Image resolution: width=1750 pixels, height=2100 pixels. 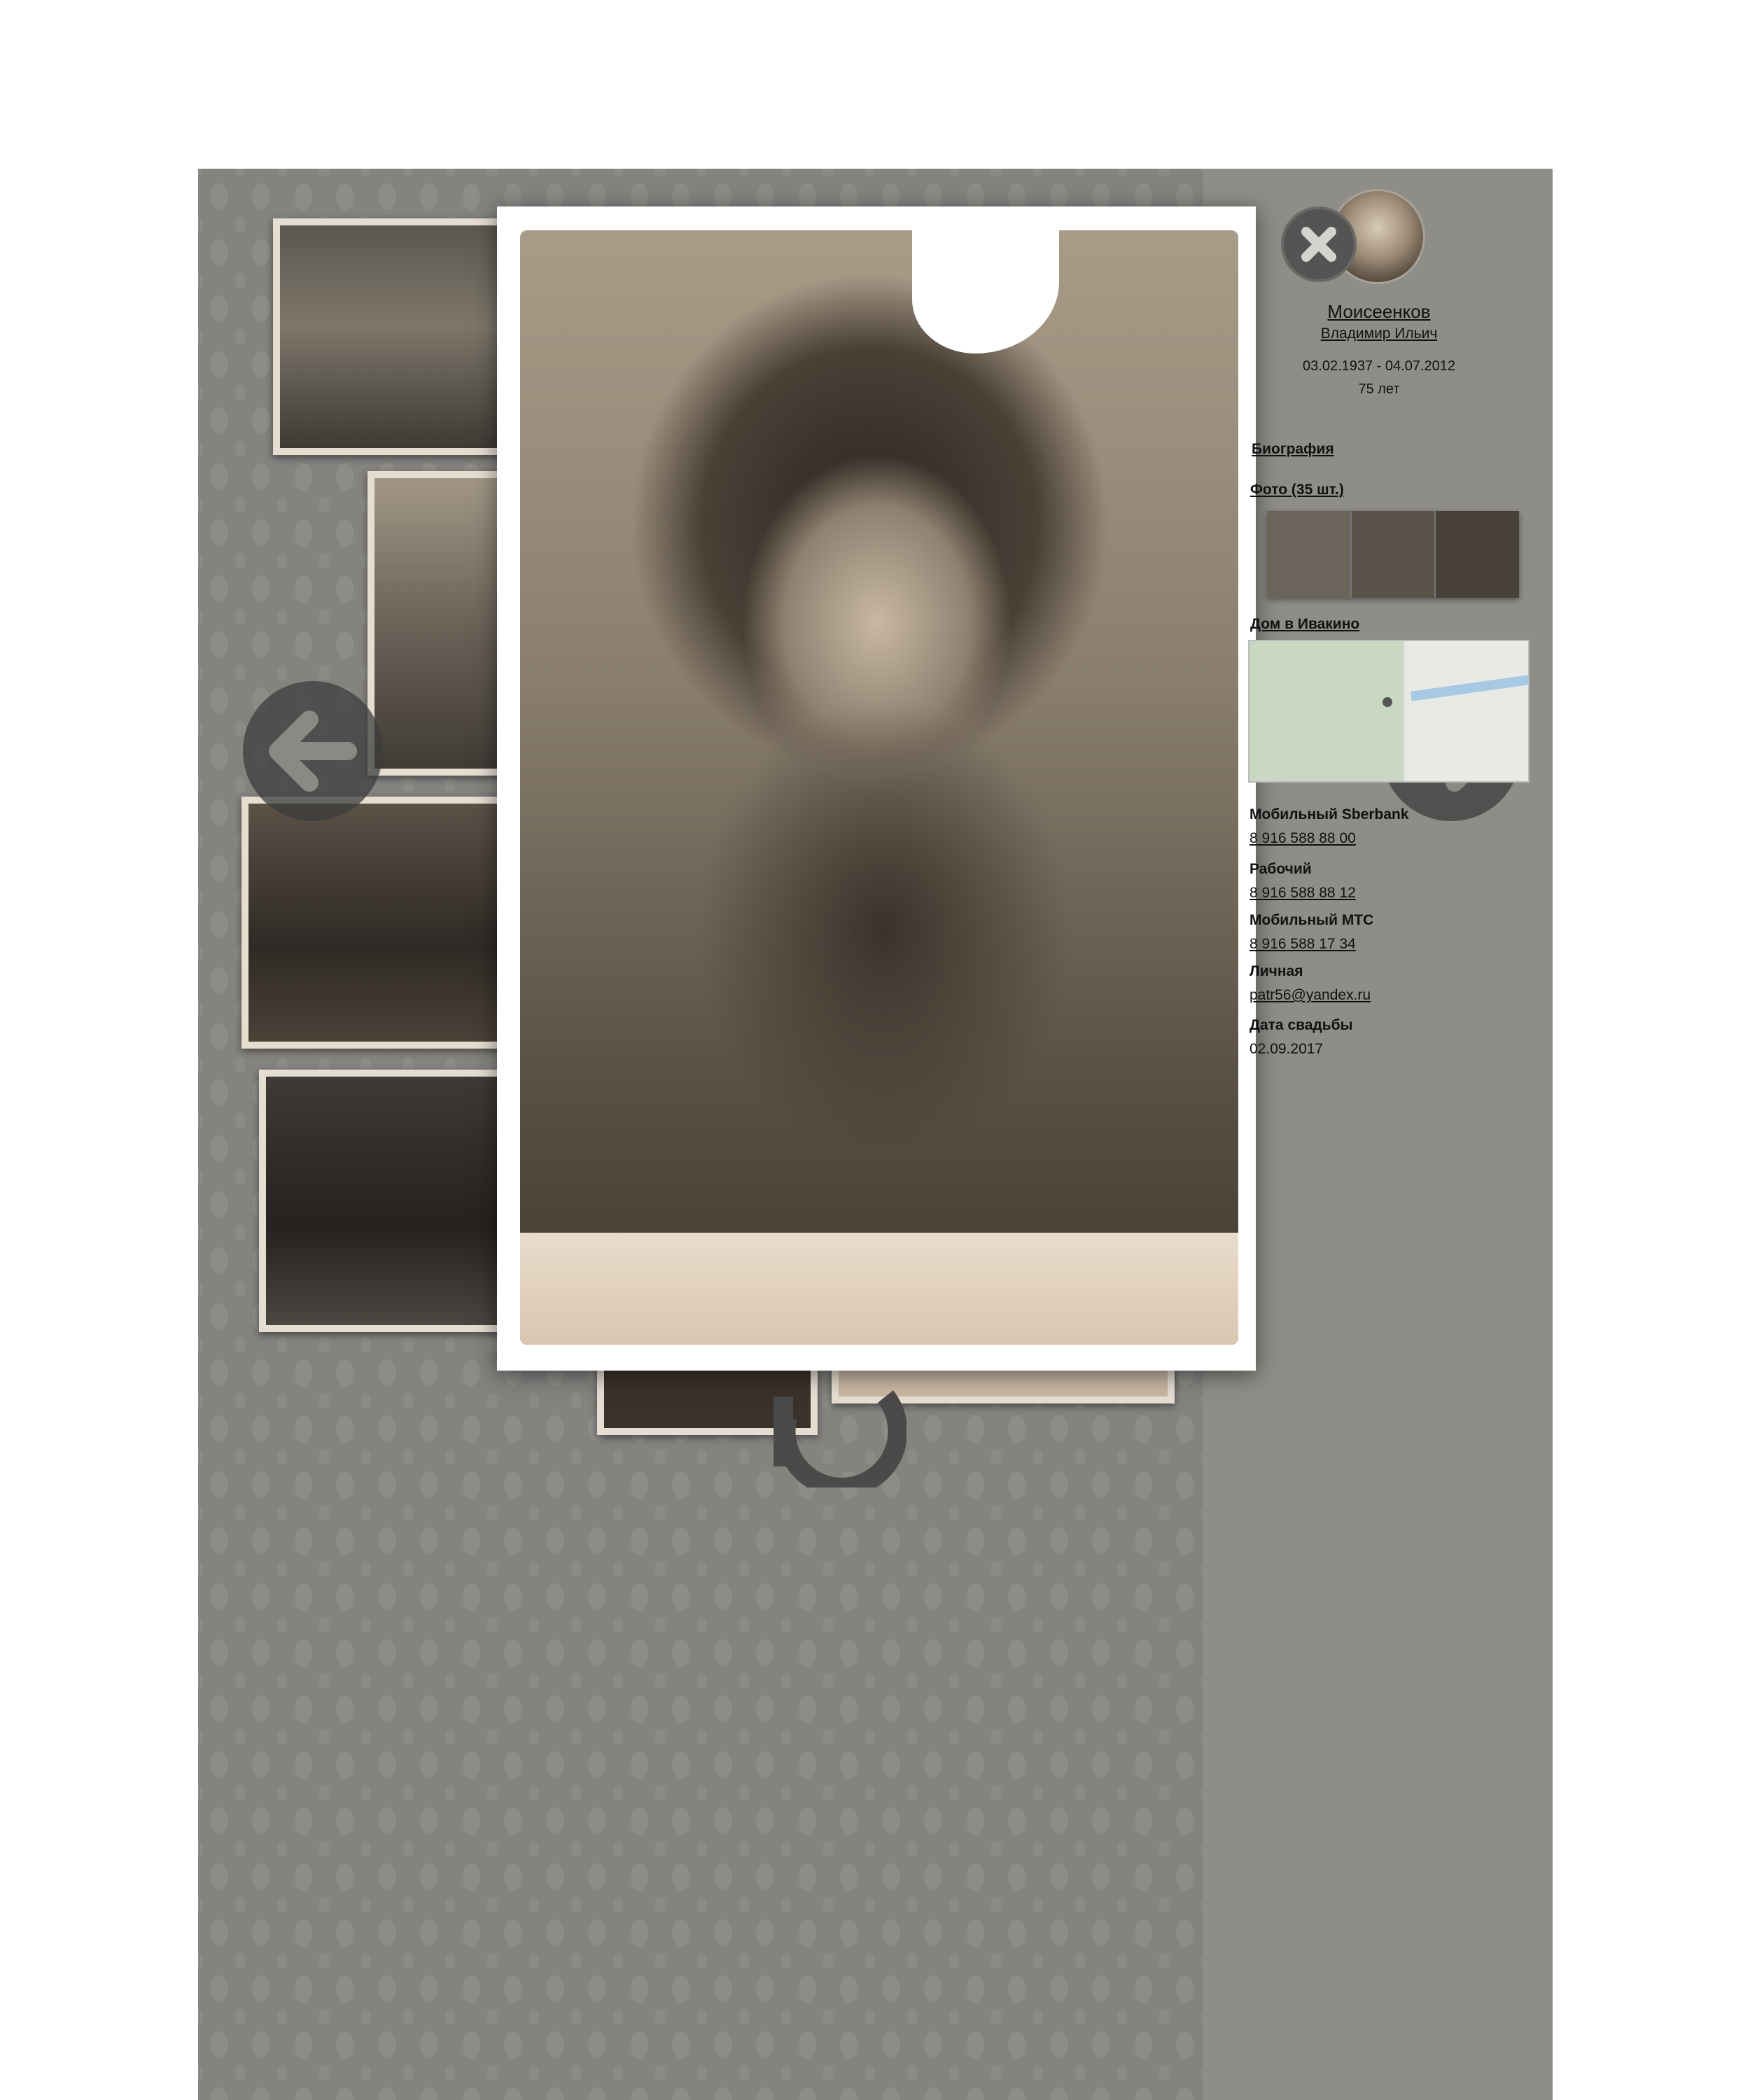 I want to click on map-river, so click(x=1470, y=688).